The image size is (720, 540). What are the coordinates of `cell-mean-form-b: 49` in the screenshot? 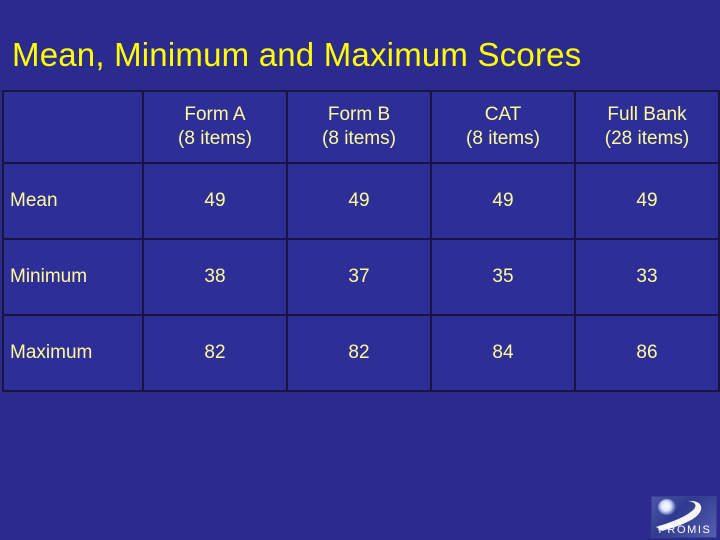 It's located at (359, 201).